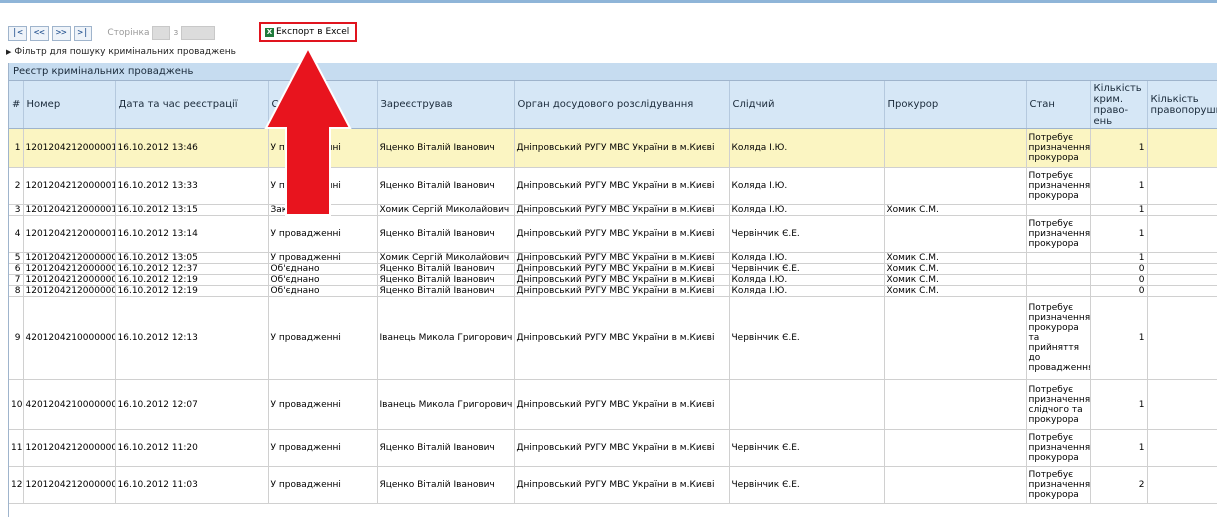 This screenshot has height=517, width=1217. I want to click on red-arrow-up-icon, so click(308, 130).